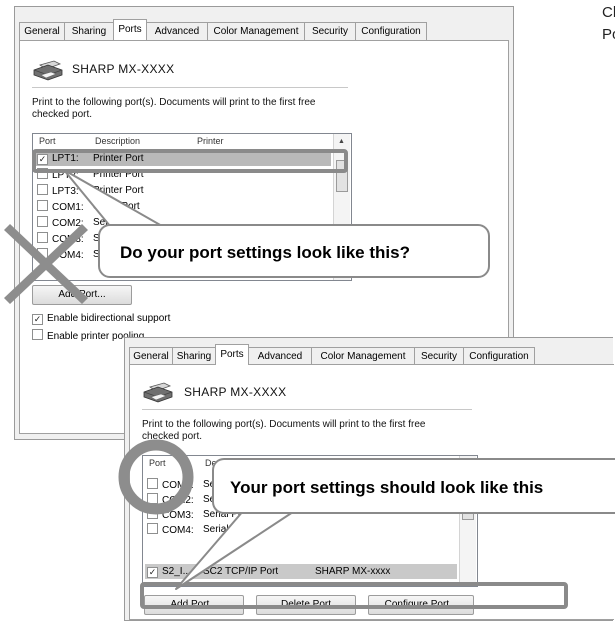 The width and height of the screenshot is (615, 623). Describe the element at coordinates (270, 510) in the screenshot. I see `callout-joint` at that location.